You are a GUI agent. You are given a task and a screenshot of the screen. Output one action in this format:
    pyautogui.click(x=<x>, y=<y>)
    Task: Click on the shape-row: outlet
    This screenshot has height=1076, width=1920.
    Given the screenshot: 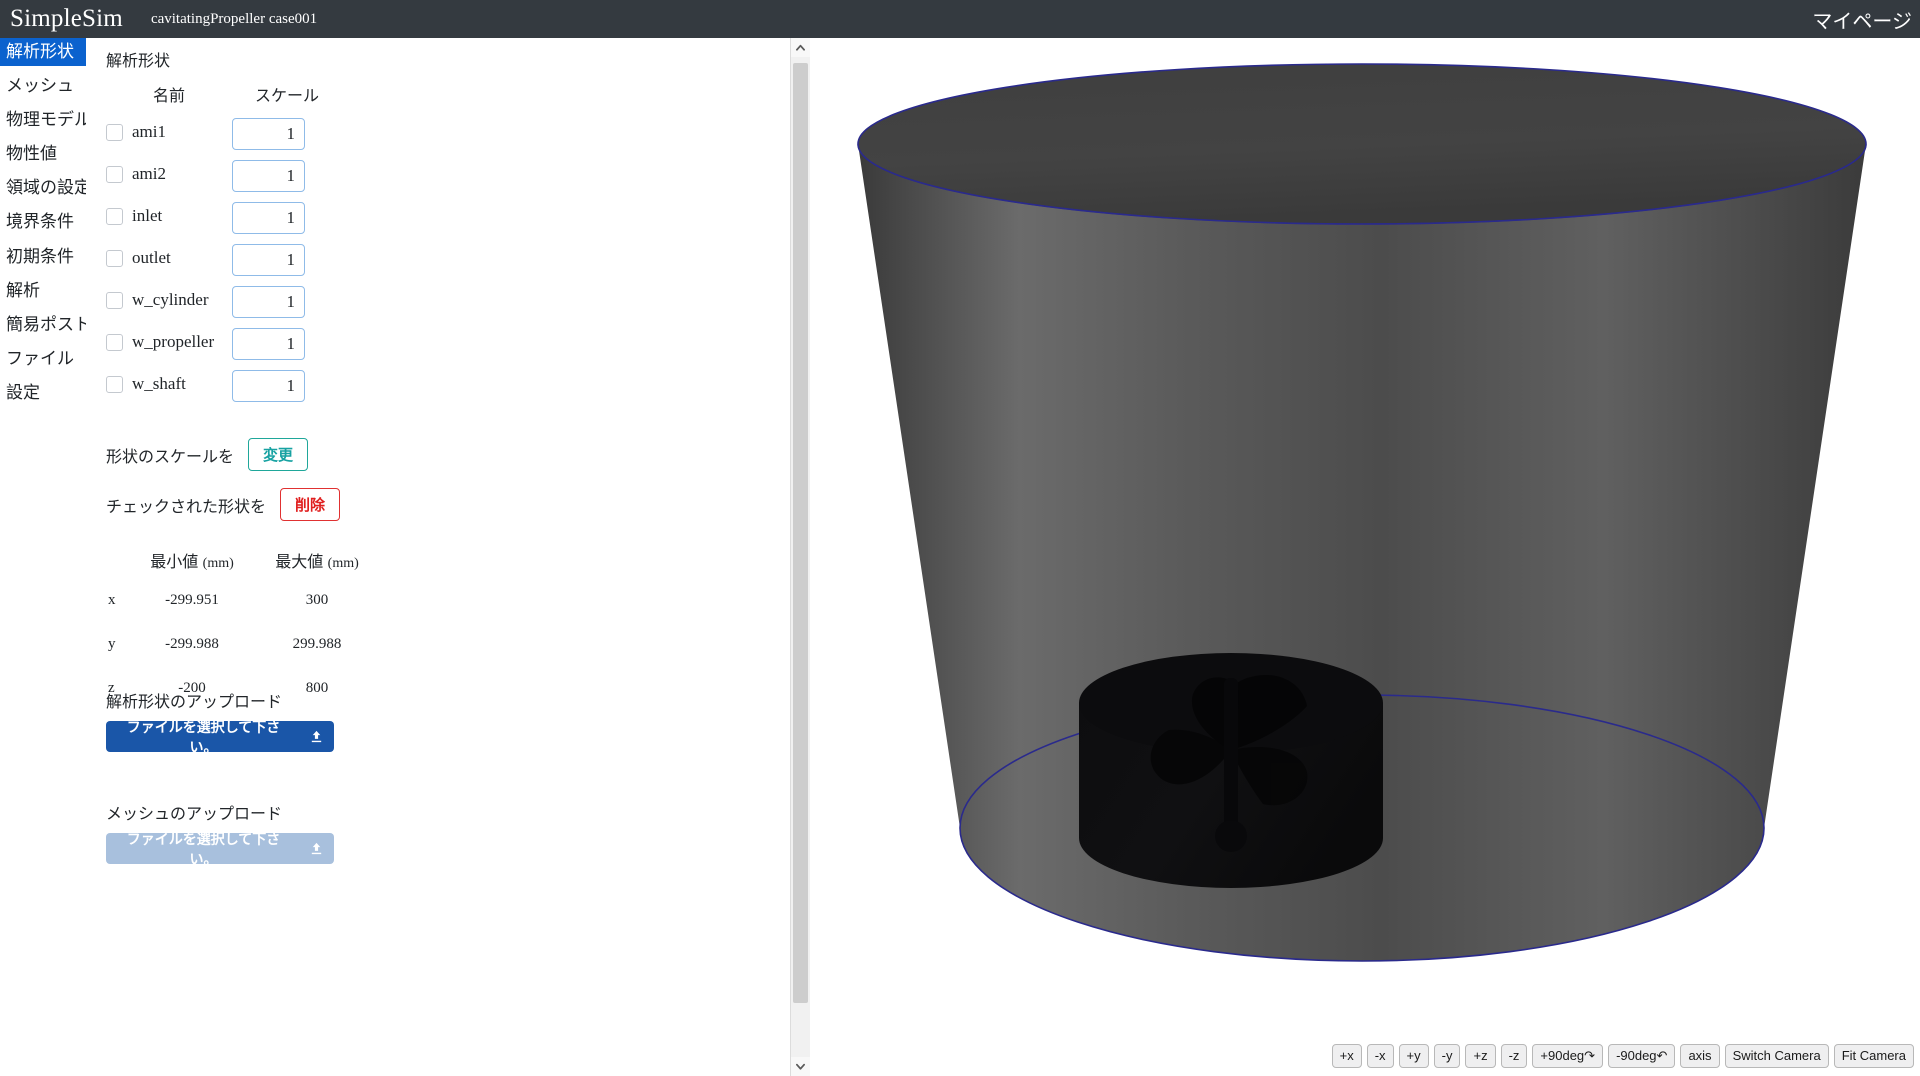 What is the action you would take?
    pyautogui.click(x=224, y=265)
    